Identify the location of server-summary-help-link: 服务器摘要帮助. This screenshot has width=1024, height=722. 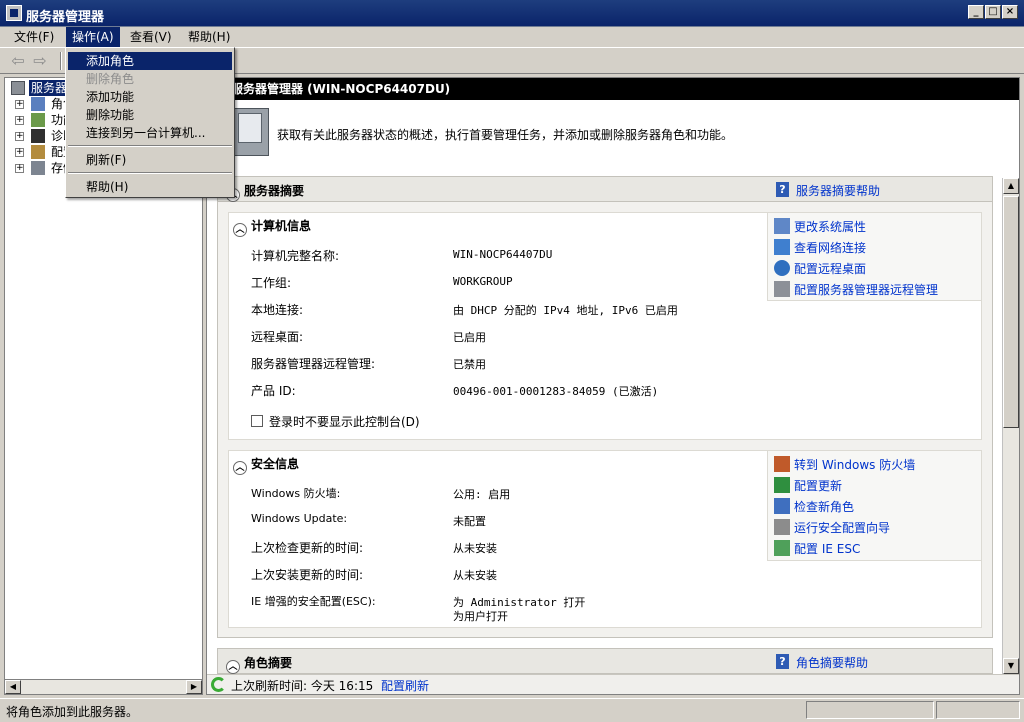
(838, 190).